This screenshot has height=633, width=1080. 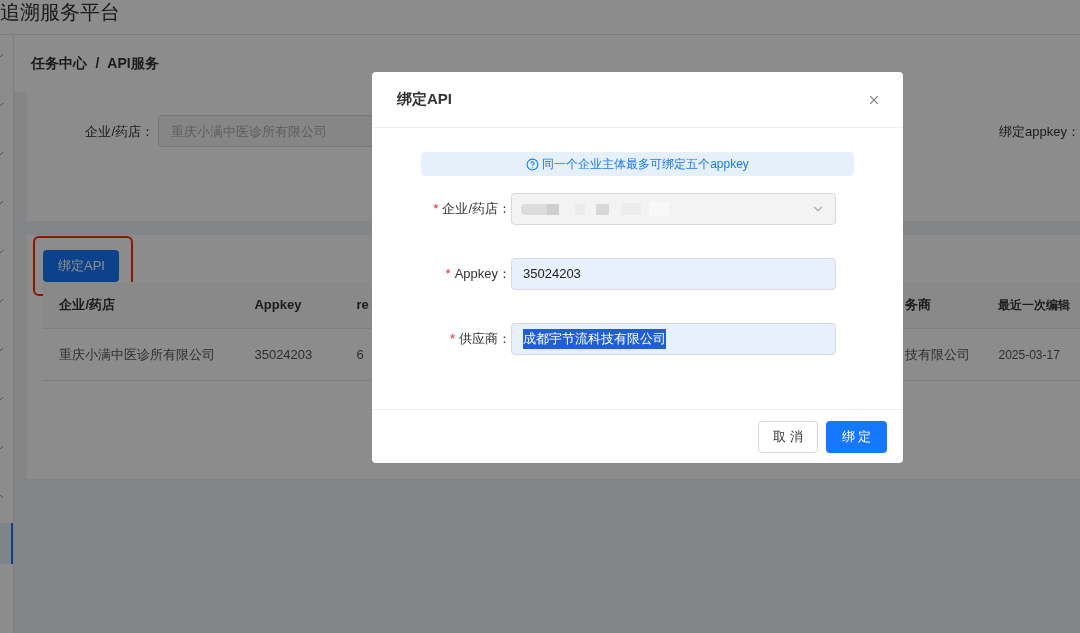 What do you see at coordinates (81, 266) in the screenshot?
I see `bind-api-button: 绑定API` at bounding box center [81, 266].